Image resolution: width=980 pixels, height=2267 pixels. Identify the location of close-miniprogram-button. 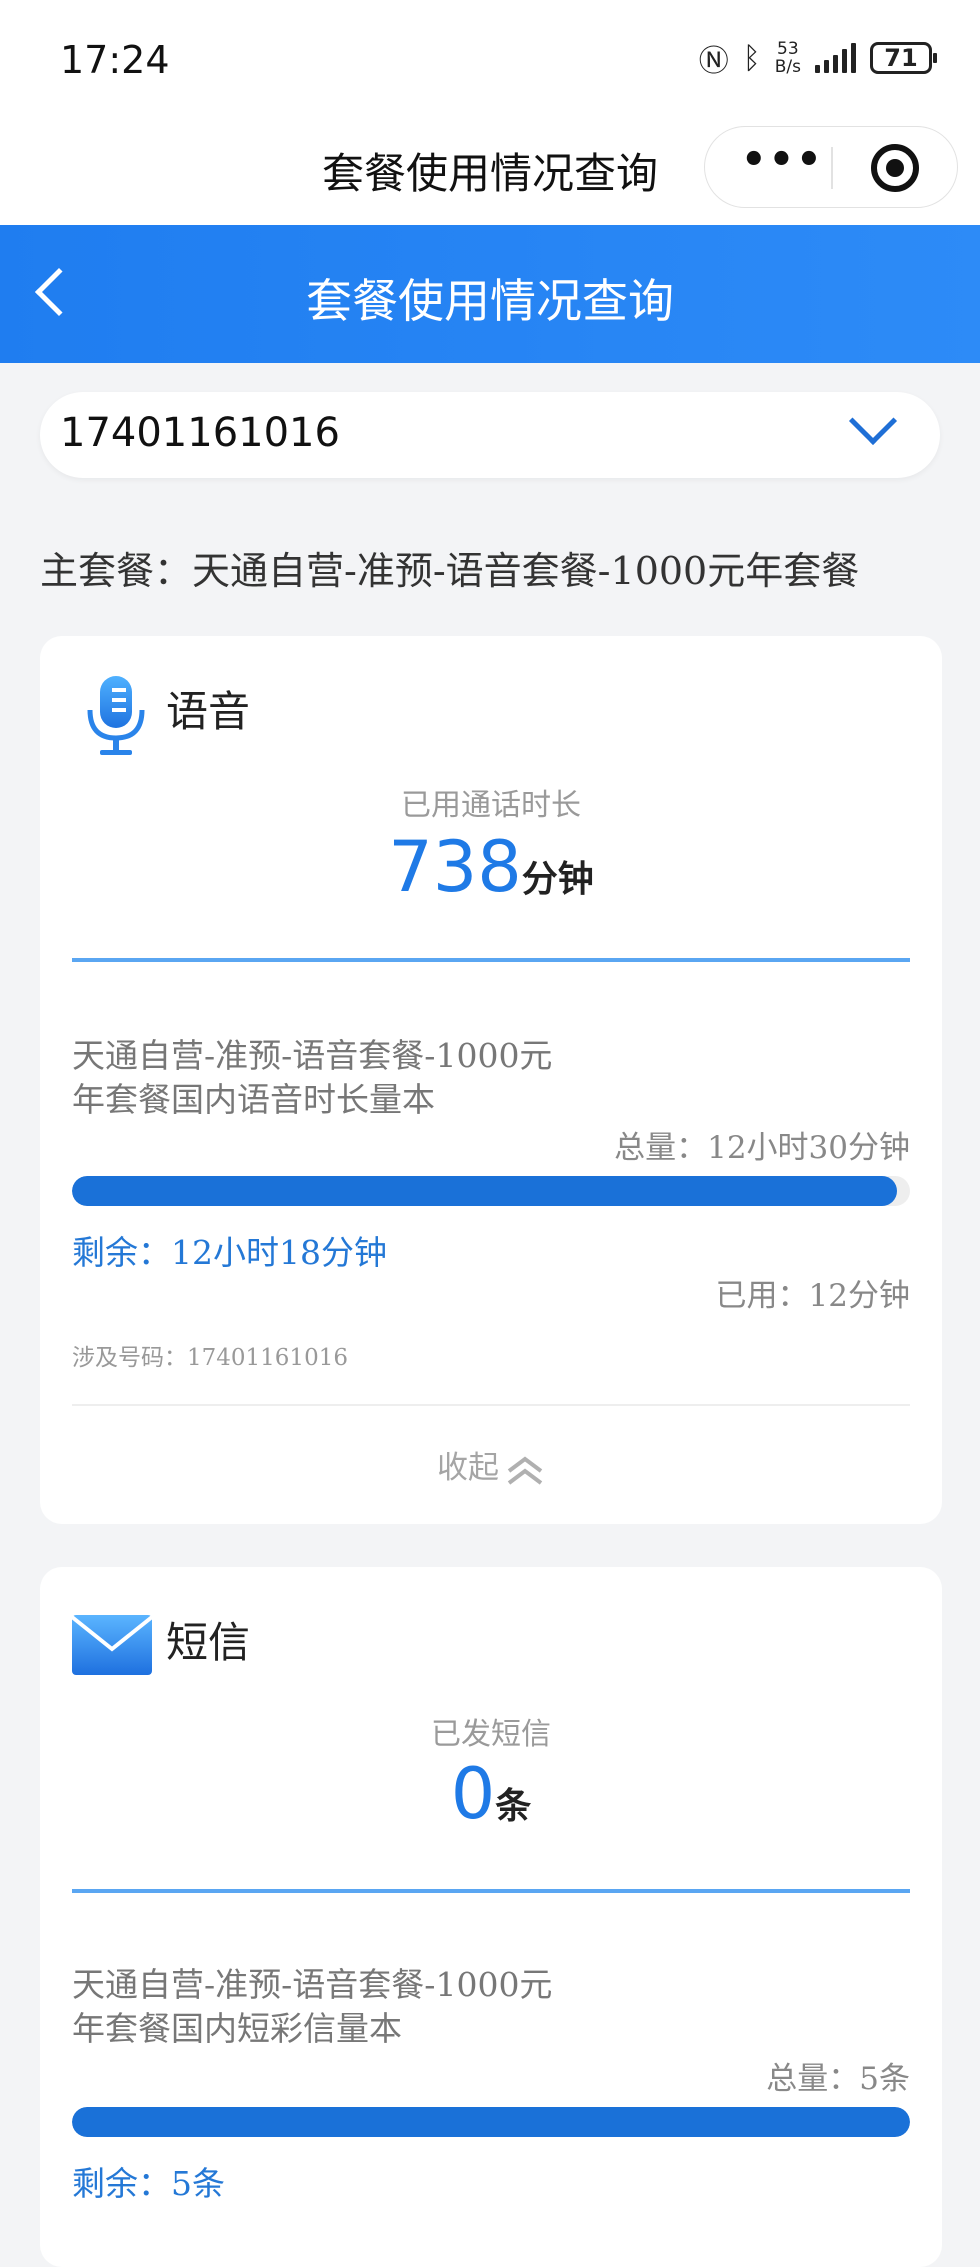
(895, 168).